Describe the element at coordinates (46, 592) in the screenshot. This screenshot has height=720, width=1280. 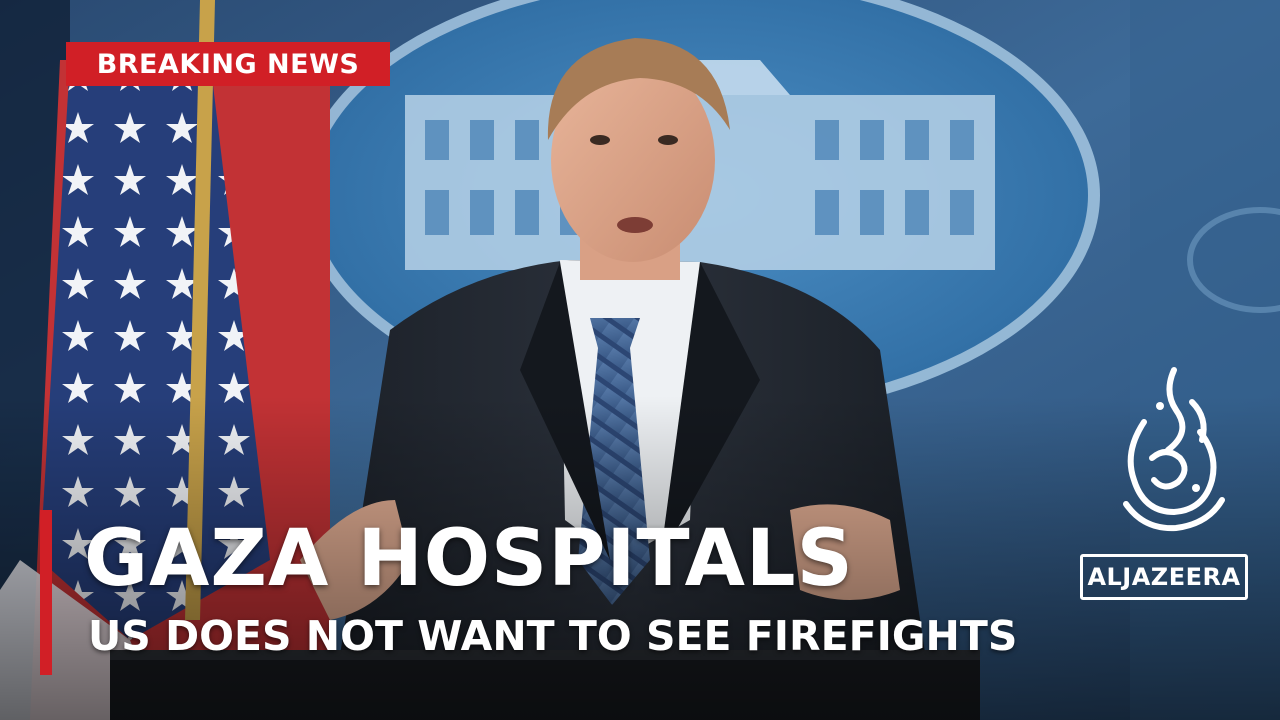
I see `headline-accent-bar` at that location.